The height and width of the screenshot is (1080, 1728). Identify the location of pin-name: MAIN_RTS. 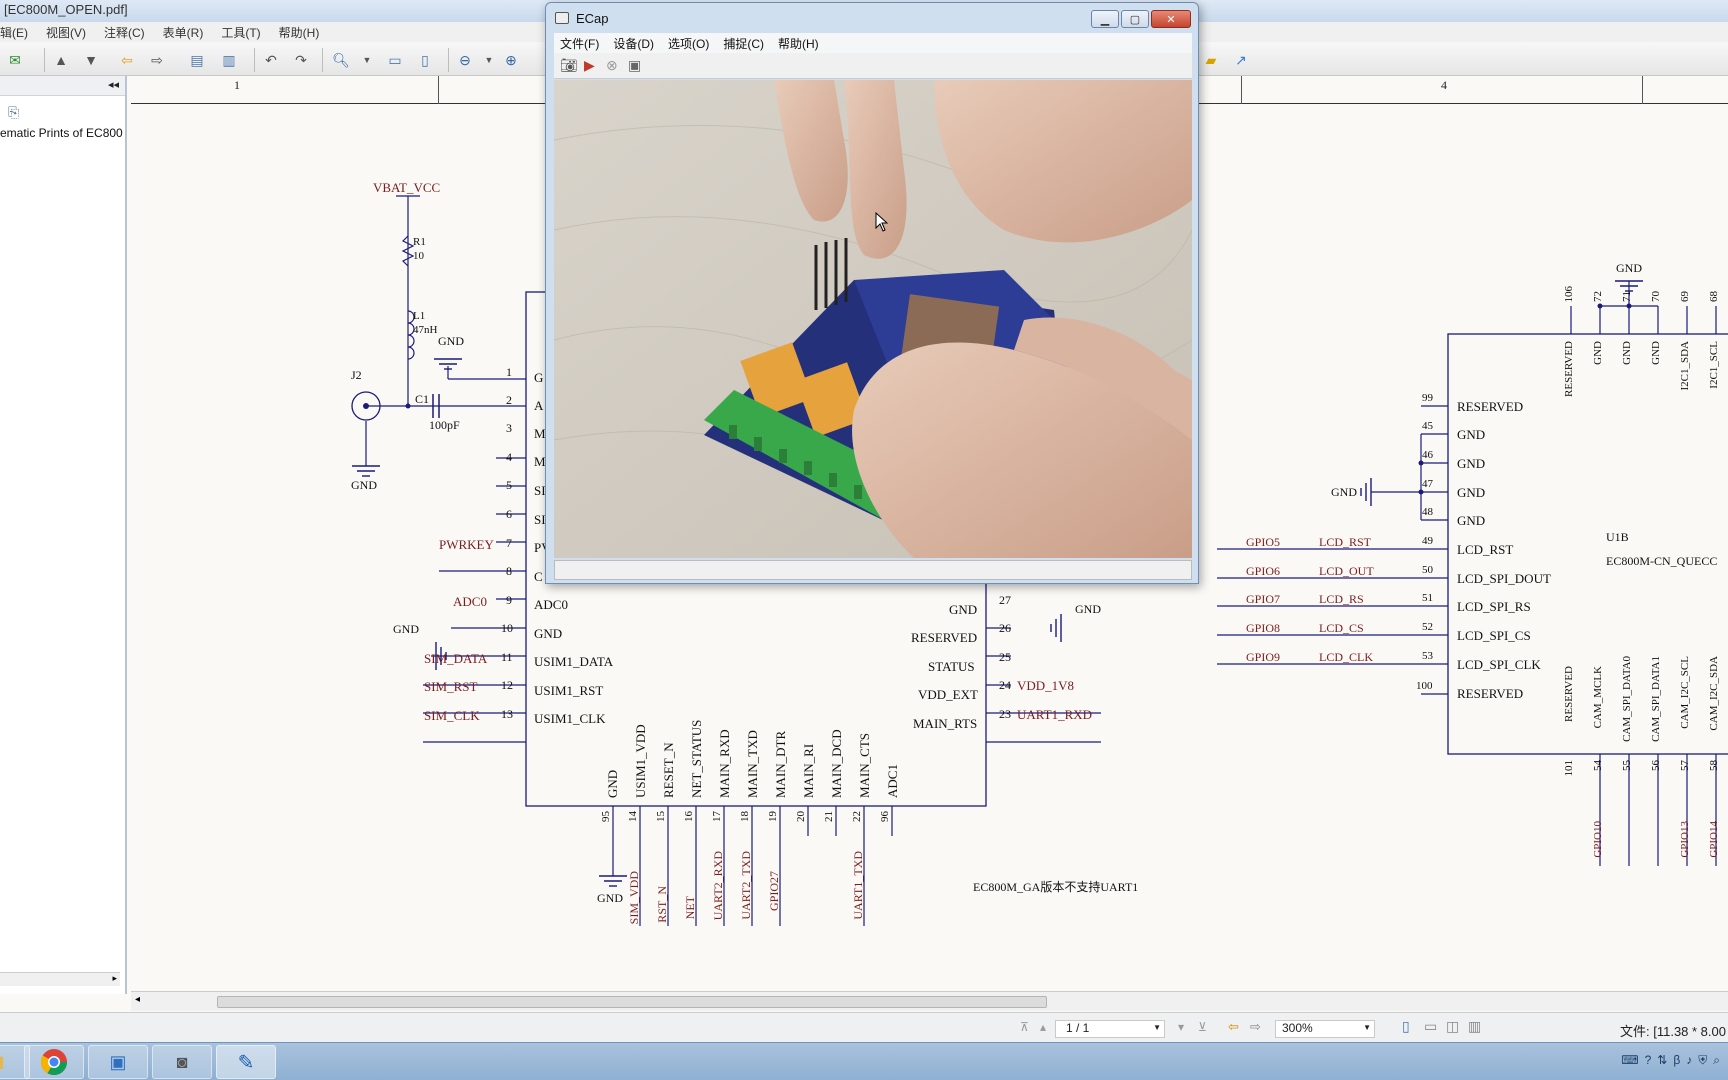
(945, 723).